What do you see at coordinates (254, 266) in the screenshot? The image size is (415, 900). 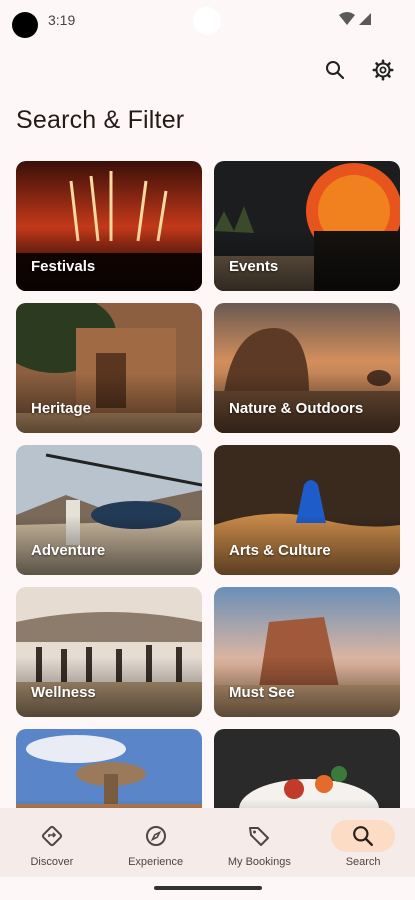 I see `card-label: Events` at bounding box center [254, 266].